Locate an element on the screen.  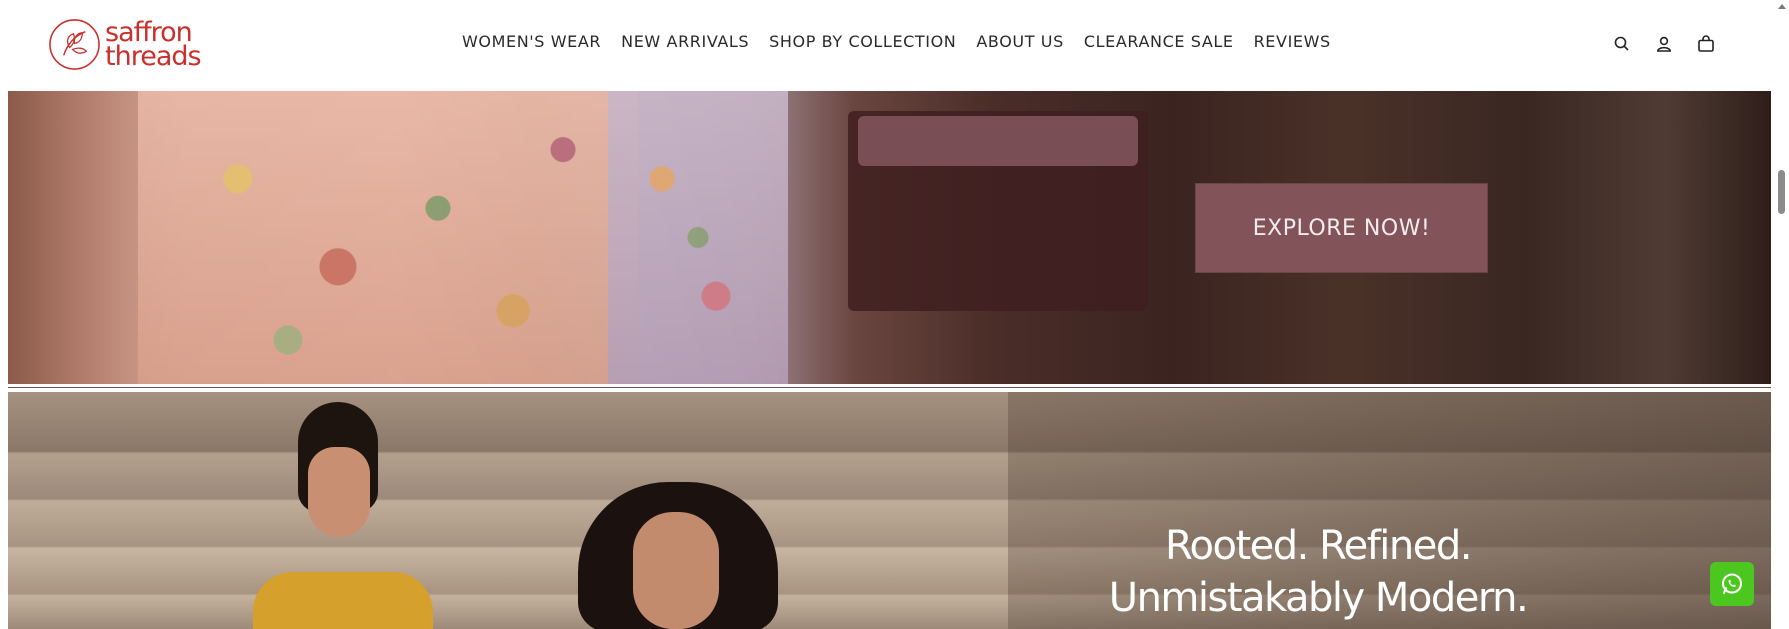
cart-icon is located at coordinates (1706, 44).